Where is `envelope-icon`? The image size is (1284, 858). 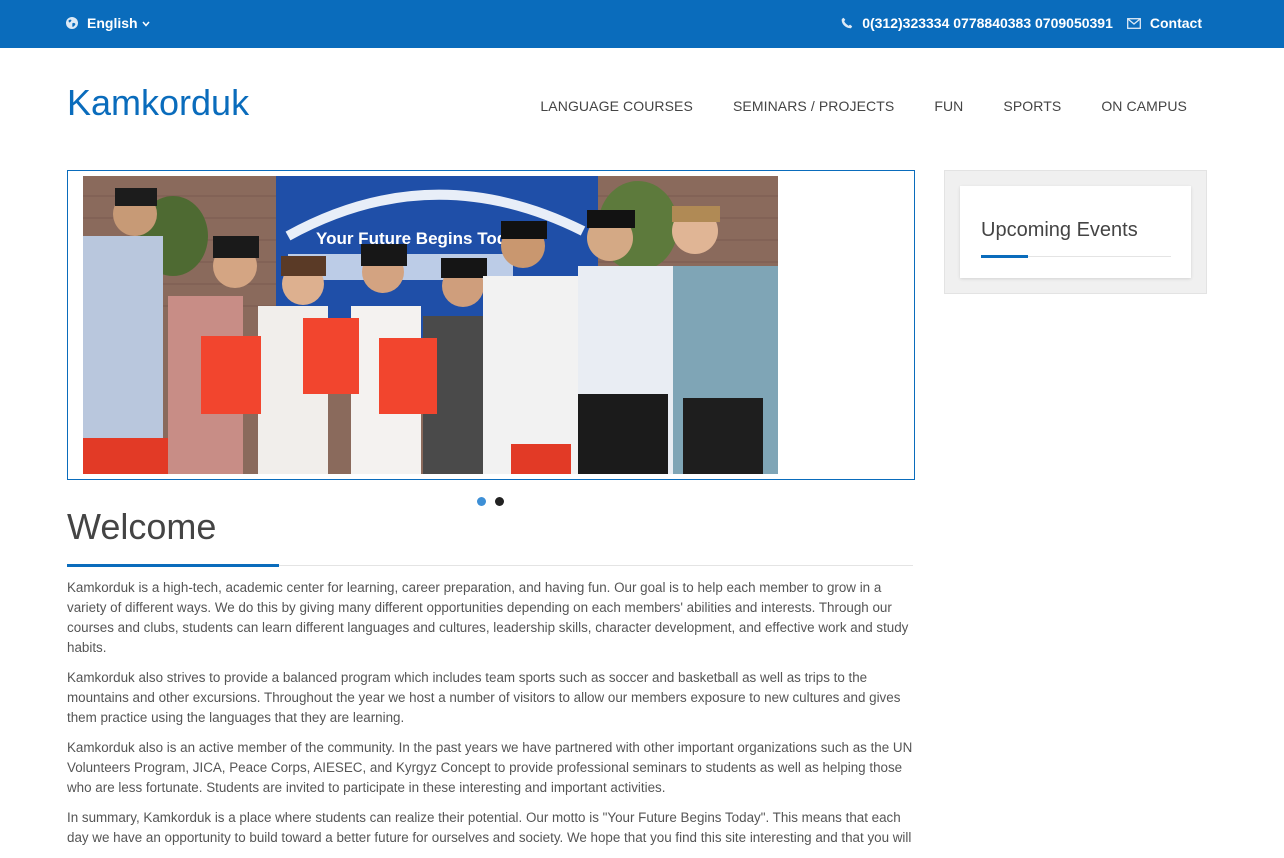
envelope-icon is located at coordinates (1133, 23).